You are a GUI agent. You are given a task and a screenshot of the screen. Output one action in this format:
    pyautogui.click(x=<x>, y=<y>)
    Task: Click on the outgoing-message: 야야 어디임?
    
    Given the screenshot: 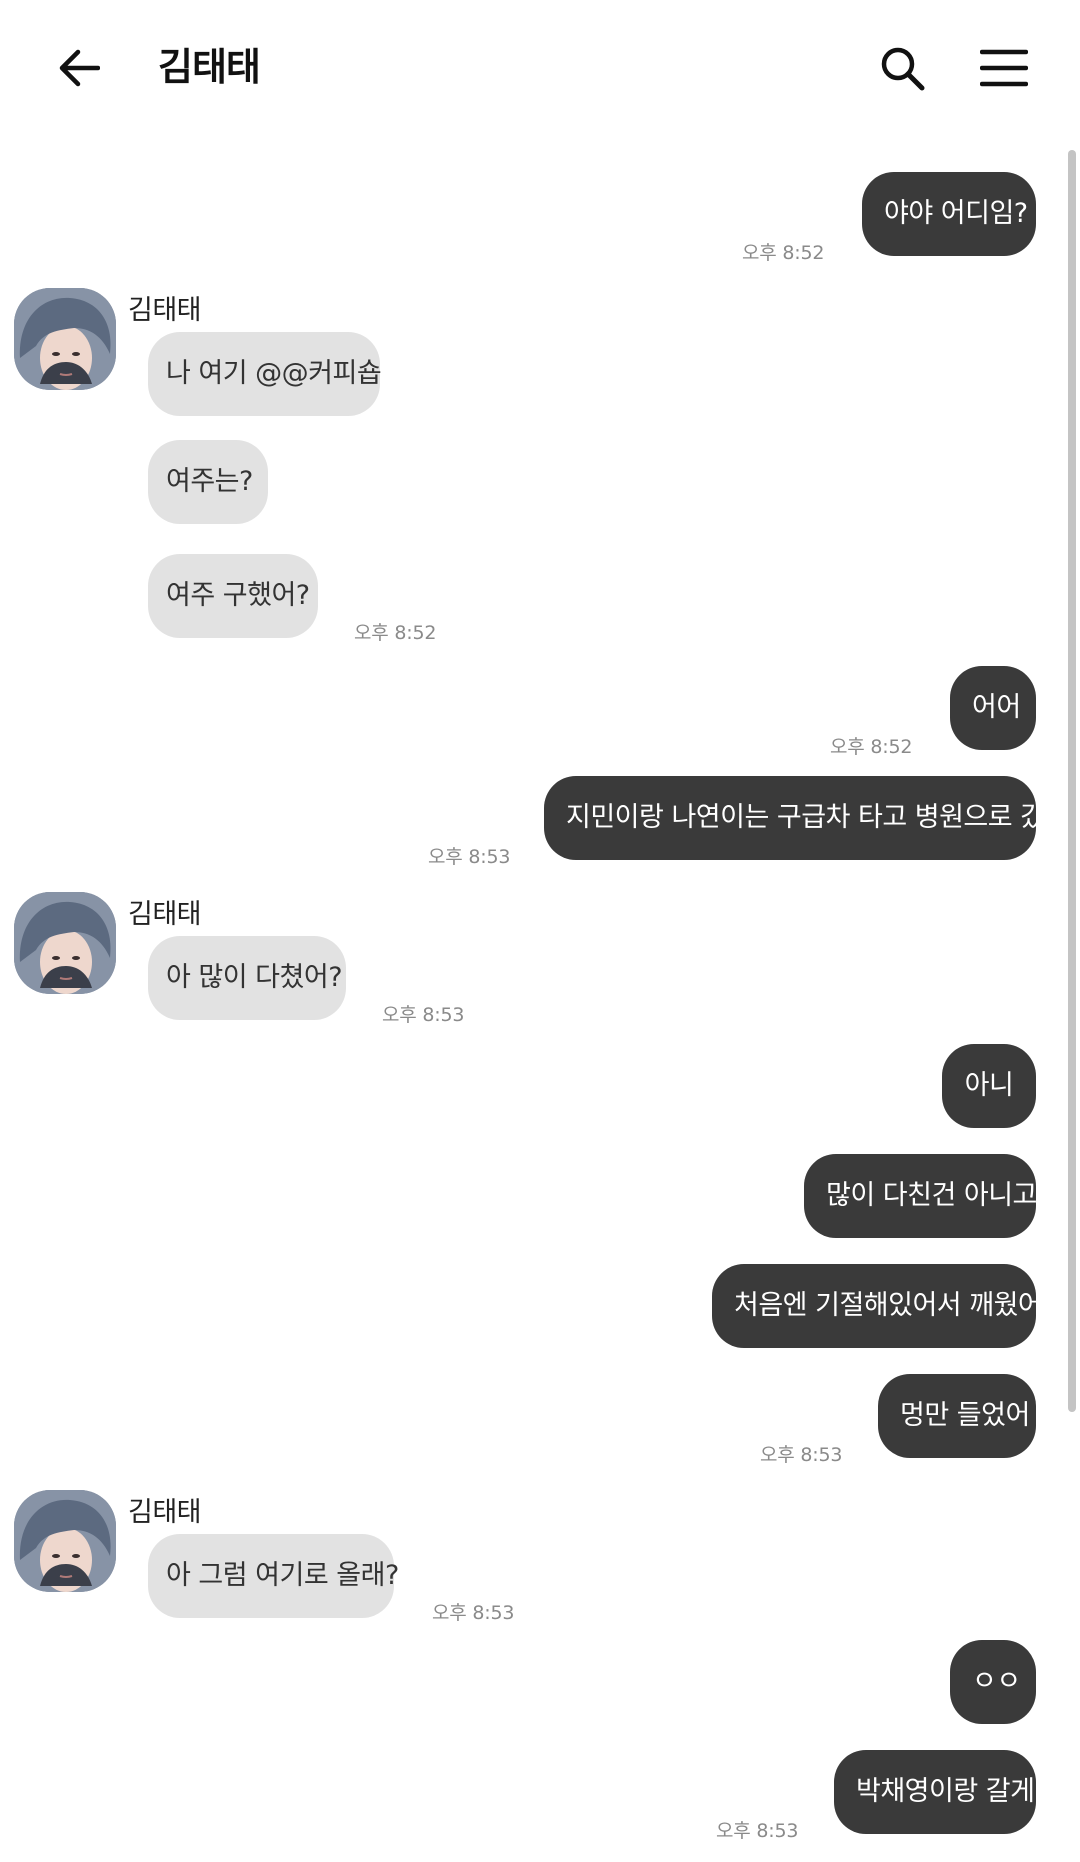 What is the action you would take?
    pyautogui.click(x=949, y=214)
    